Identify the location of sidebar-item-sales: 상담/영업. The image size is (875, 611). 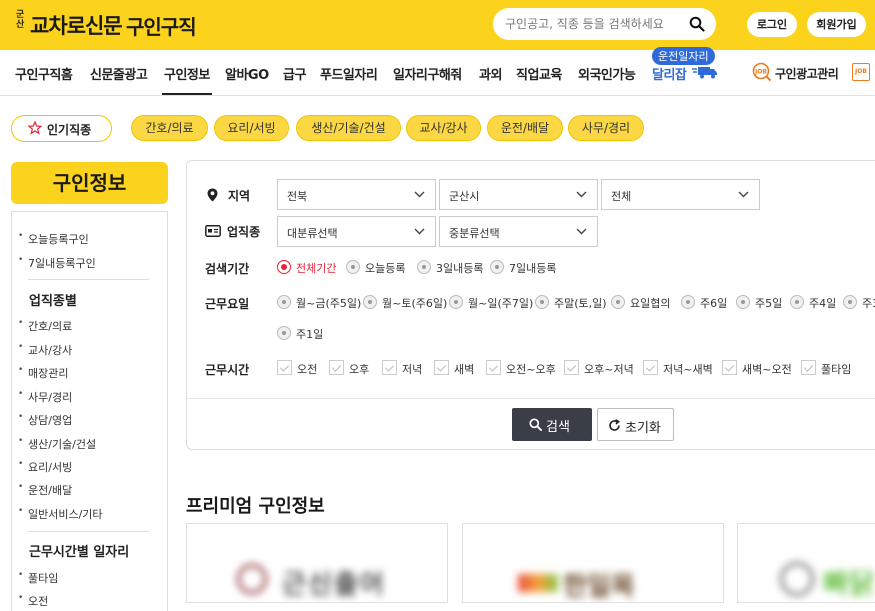
(45, 420).